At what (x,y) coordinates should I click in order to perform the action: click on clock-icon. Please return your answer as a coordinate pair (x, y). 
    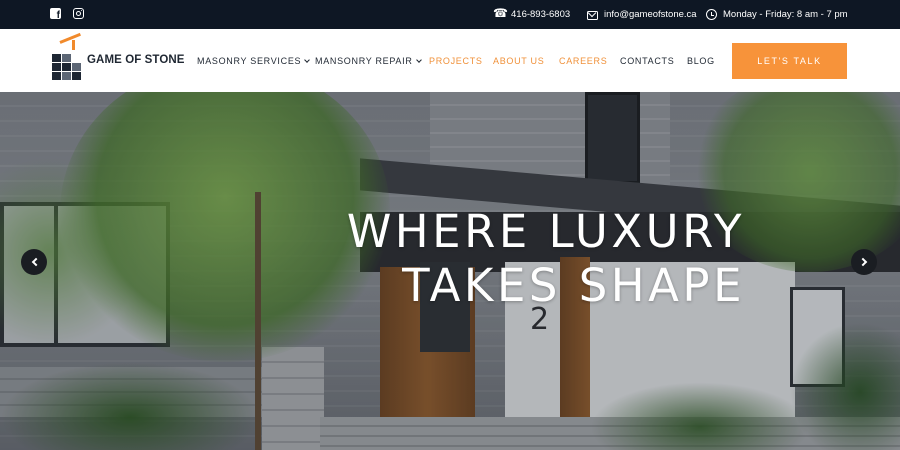
    Looking at the image, I should click on (711, 14).